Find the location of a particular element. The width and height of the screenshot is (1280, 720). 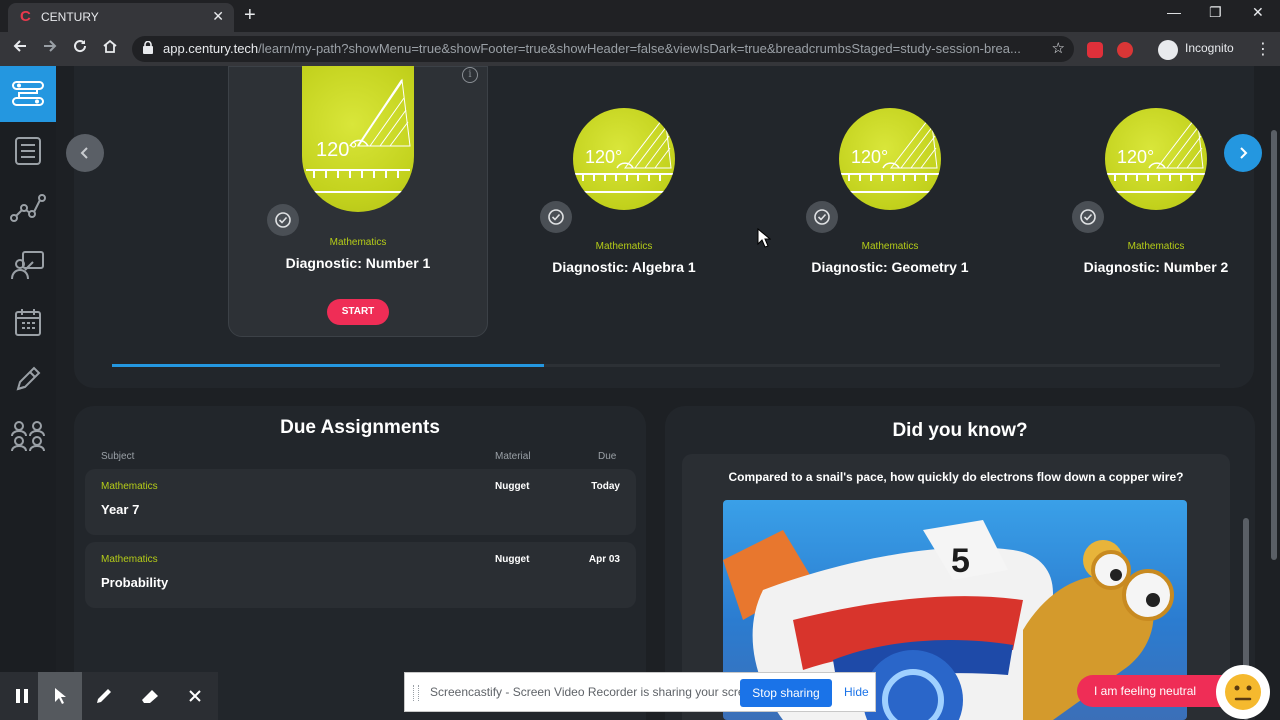

pen-icon is located at coordinates (104, 696).